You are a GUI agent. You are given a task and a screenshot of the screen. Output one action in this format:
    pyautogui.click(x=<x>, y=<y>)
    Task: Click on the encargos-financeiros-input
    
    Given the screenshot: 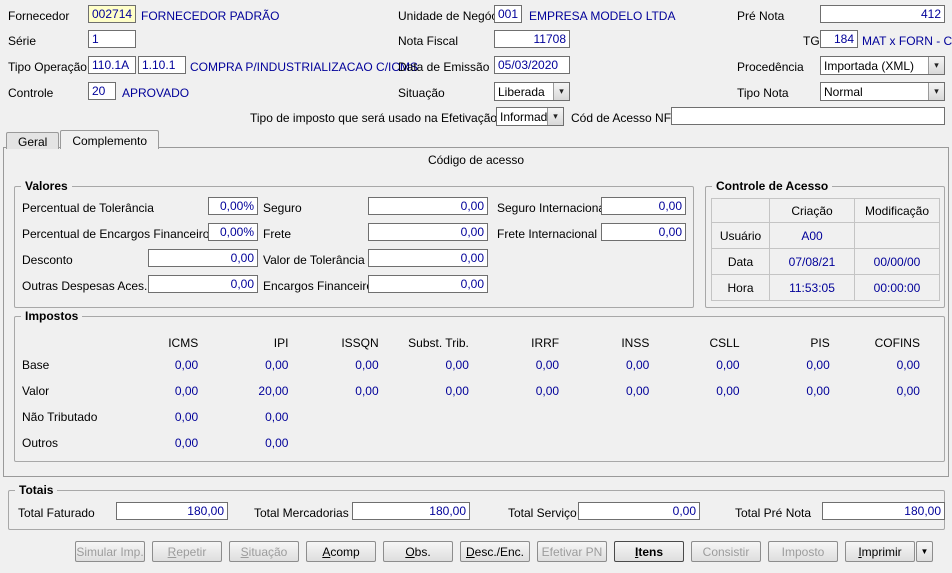 What is the action you would take?
    pyautogui.click(x=428, y=284)
    